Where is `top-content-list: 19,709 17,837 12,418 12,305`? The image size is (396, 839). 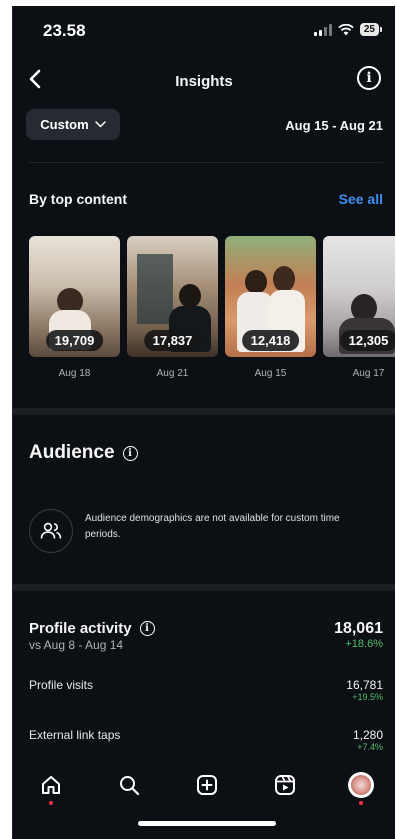 top-content-list: 19,709 17,837 12,418 12,305 is located at coordinates (212, 296).